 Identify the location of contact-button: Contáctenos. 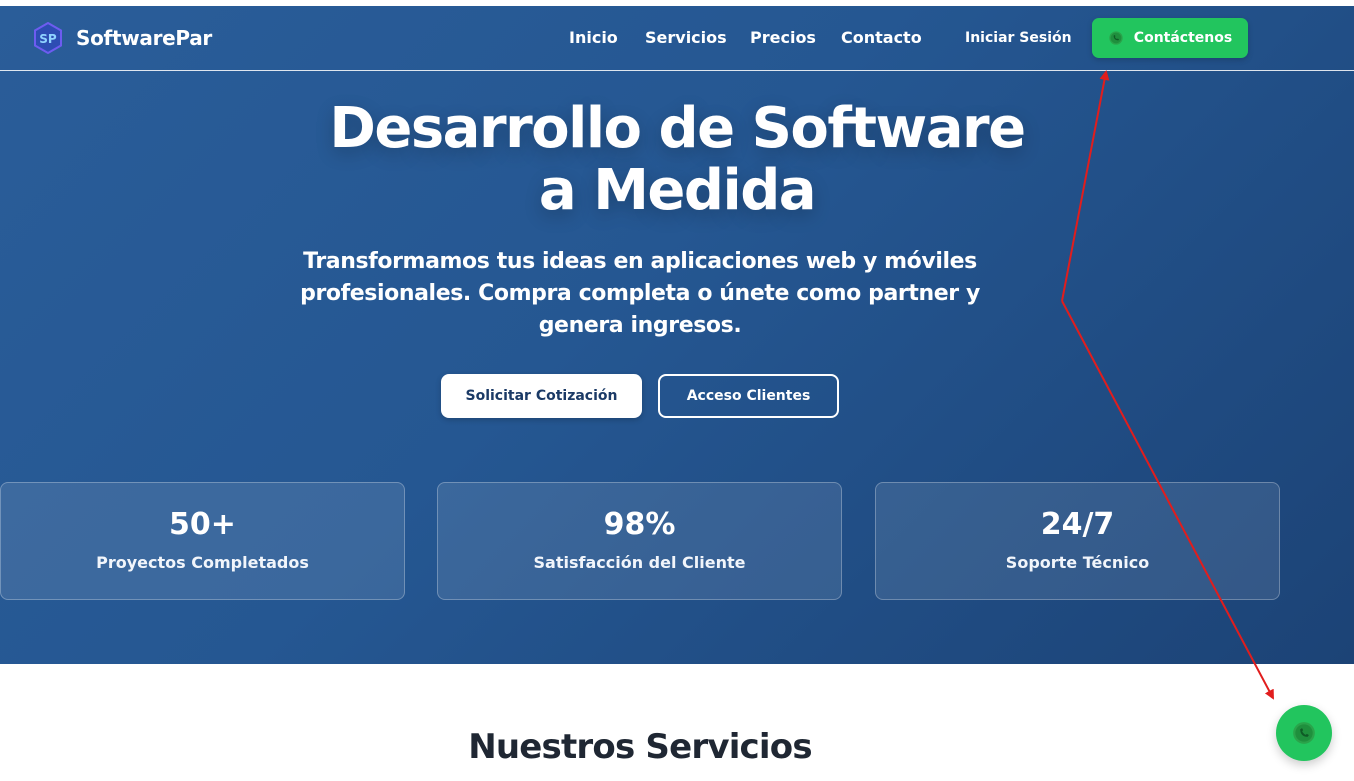
(1170, 38).